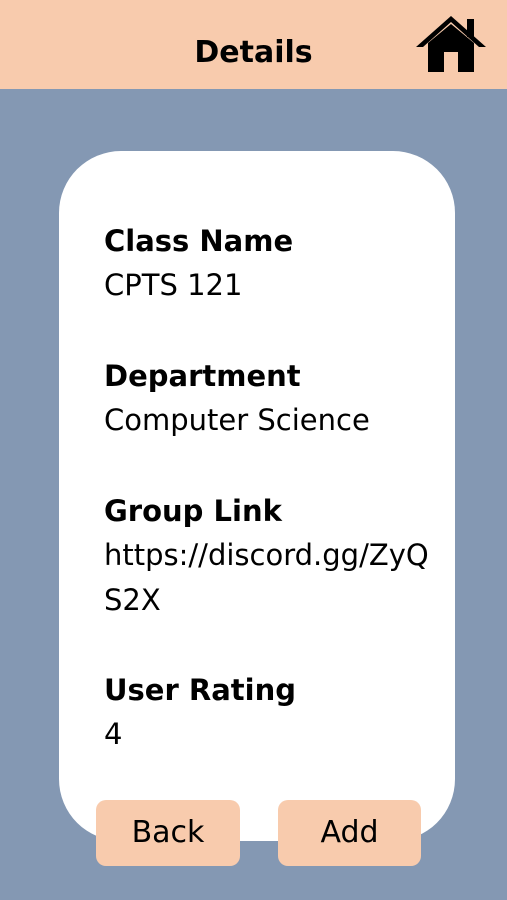  What do you see at coordinates (200, 690) in the screenshot?
I see `user-rating-label: User Rating` at bounding box center [200, 690].